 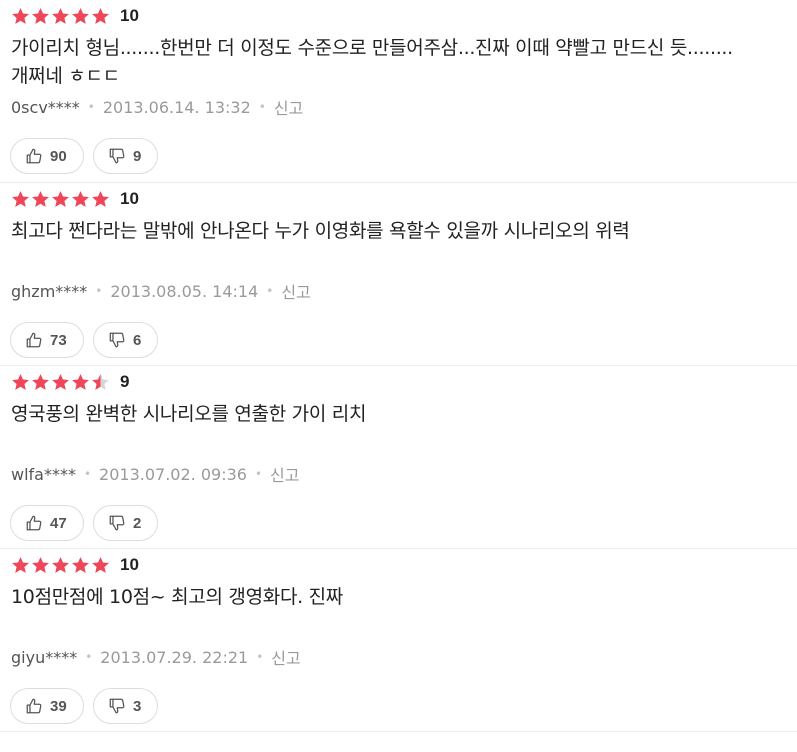 I want to click on like-count: 47, so click(x=58, y=523).